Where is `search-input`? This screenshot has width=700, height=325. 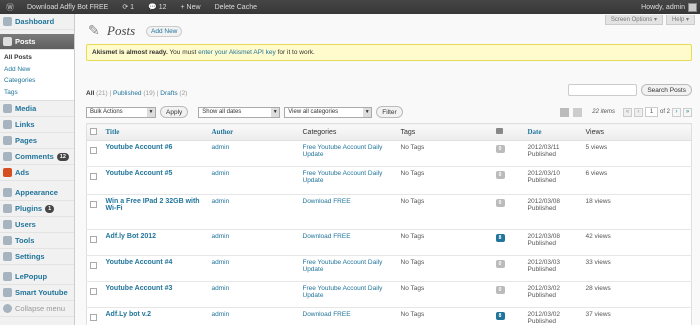
search-input is located at coordinates (603, 90).